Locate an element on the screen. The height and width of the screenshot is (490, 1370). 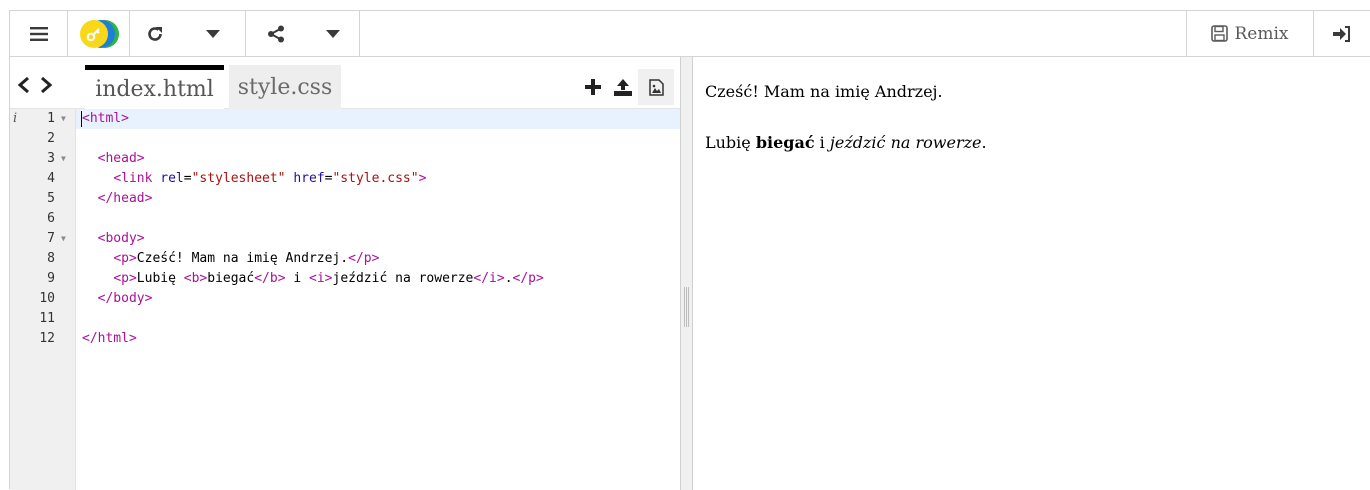
remix-button: Remix is located at coordinates (1250, 33).